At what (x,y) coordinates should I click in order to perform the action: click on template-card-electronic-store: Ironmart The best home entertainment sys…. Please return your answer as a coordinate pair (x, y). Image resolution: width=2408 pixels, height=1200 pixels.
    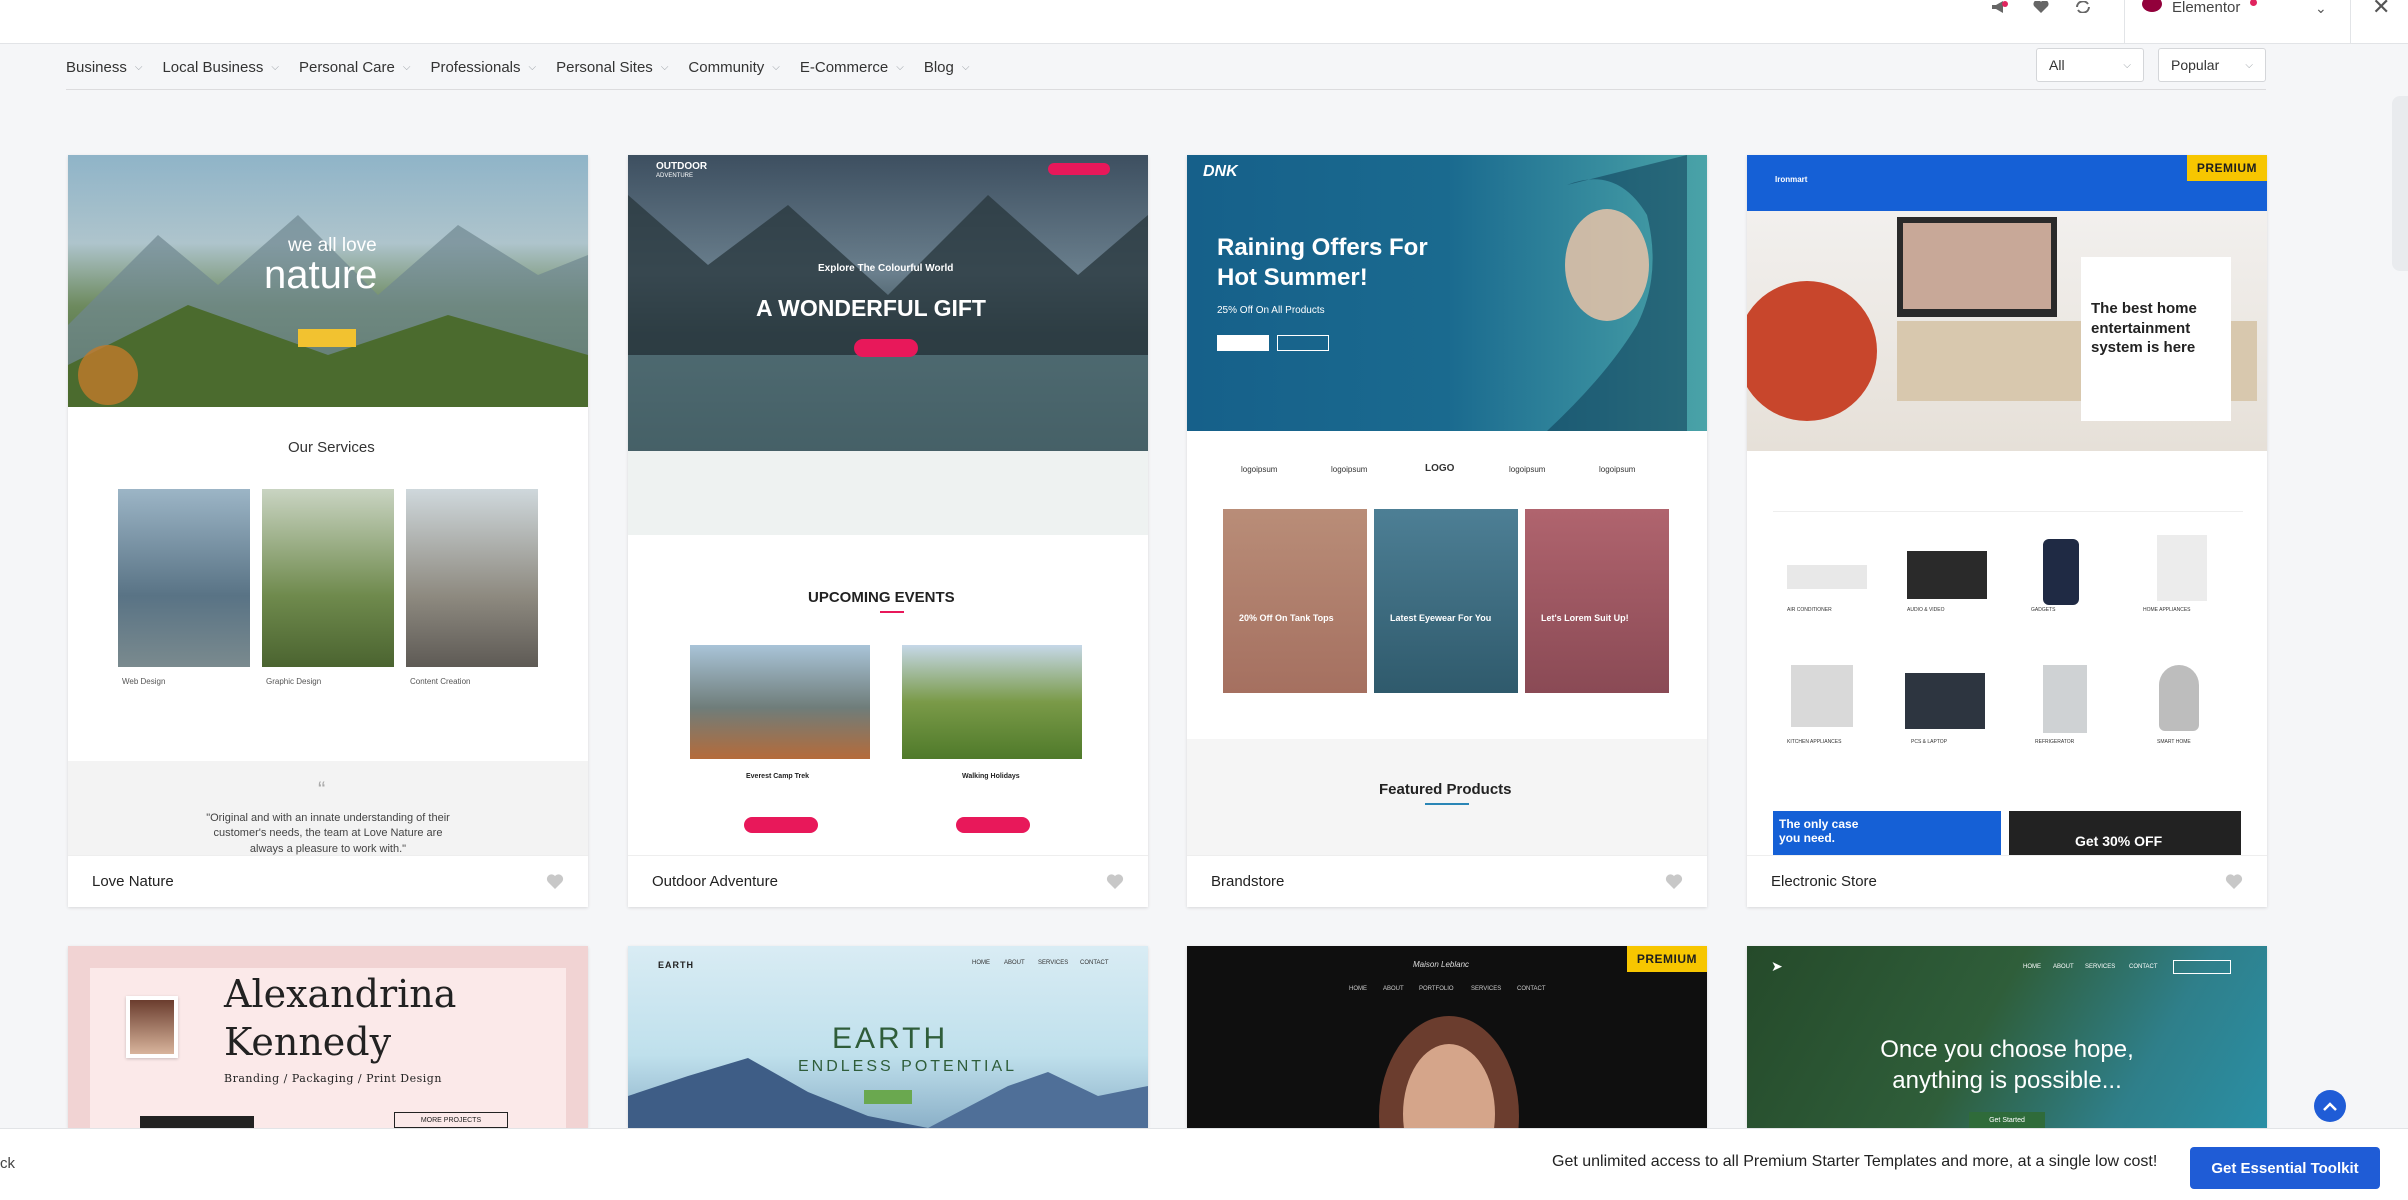
    Looking at the image, I should click on (2007, 531).